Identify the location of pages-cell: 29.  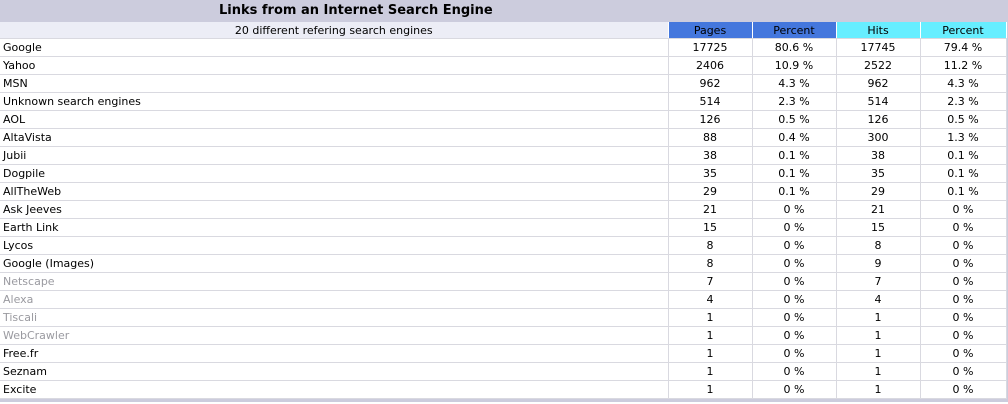
(710, 191).